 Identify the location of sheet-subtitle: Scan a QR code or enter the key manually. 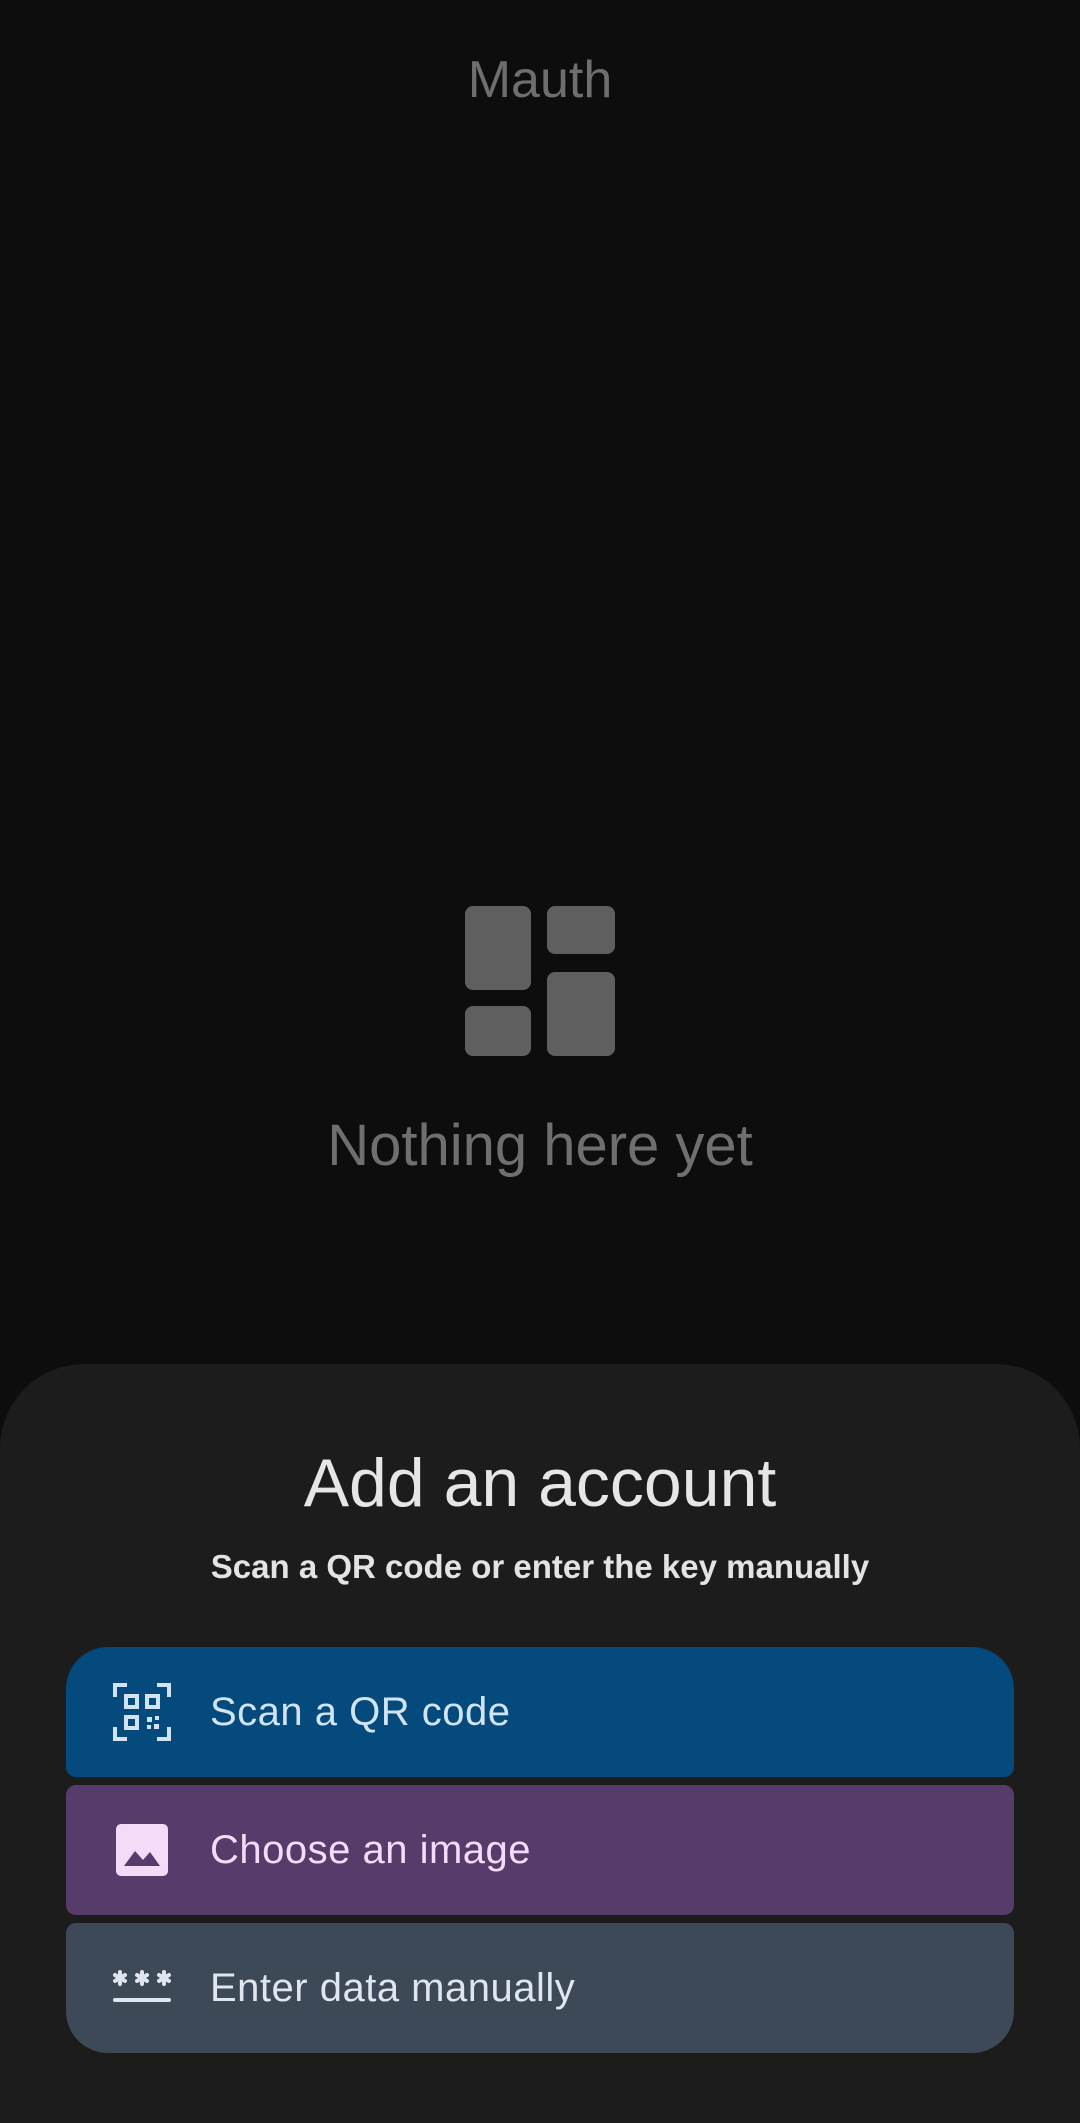
(540, 1566).